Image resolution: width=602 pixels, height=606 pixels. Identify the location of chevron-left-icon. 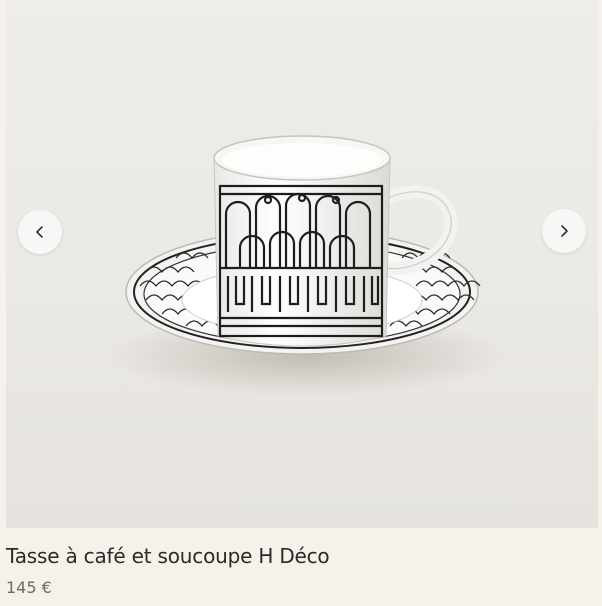
(39, 232).